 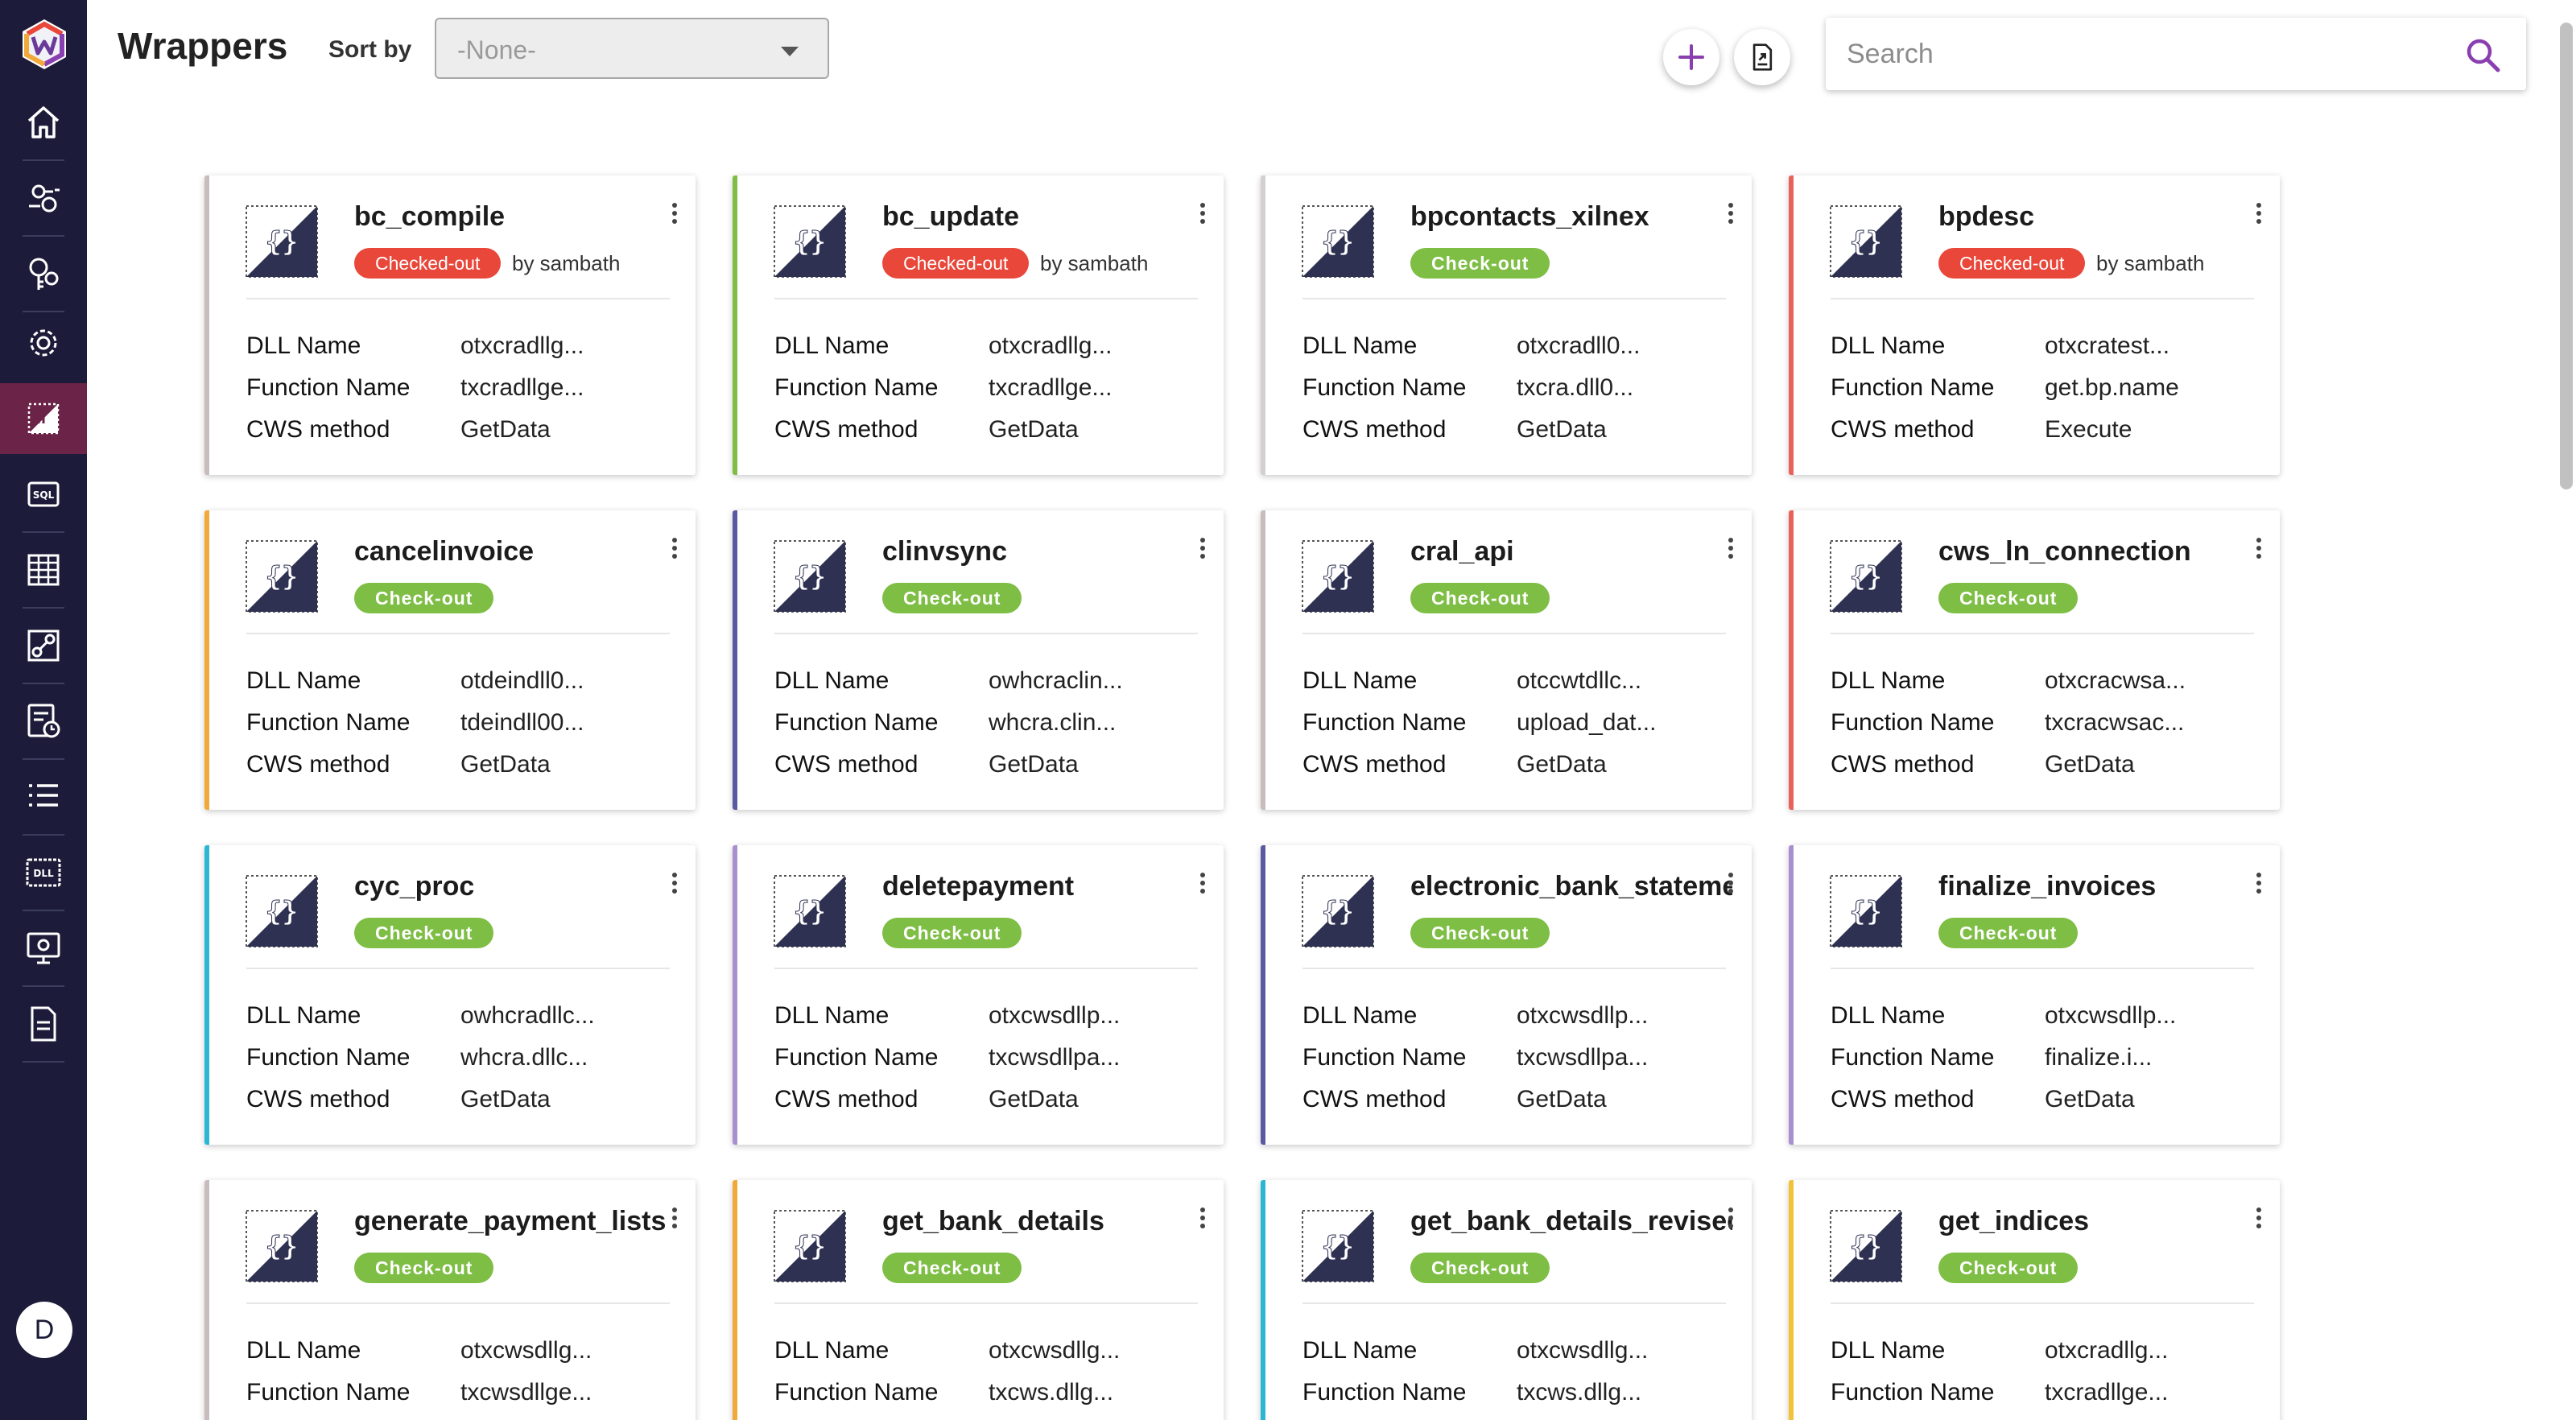 I want to click on nav-list, so click(x=43, y=797).